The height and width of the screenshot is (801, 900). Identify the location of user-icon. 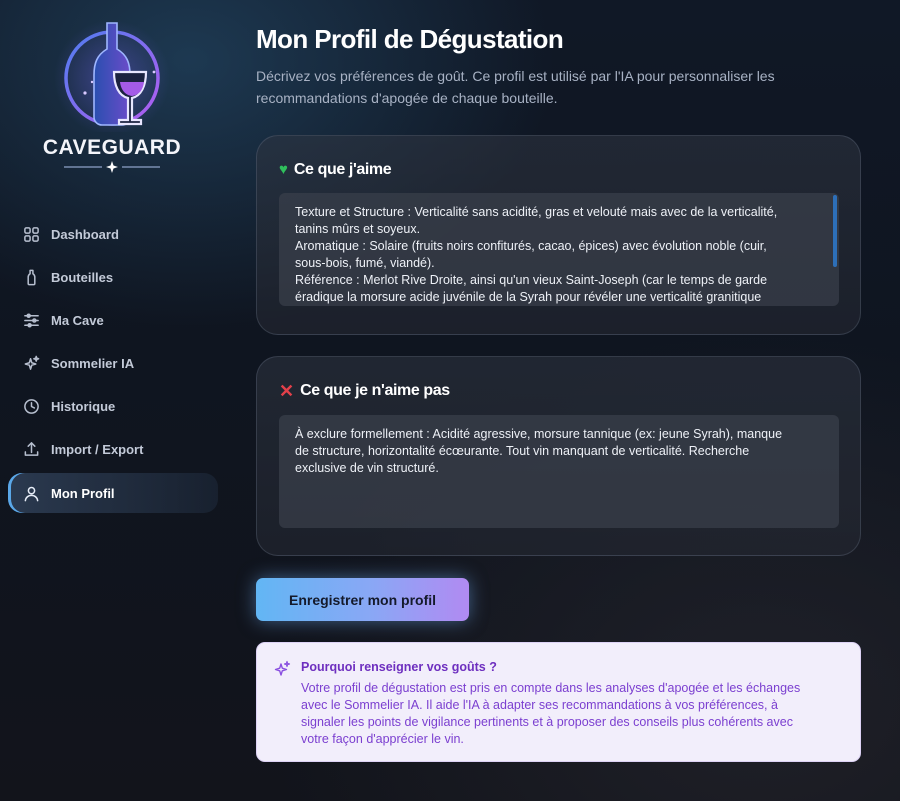
(31, 493).